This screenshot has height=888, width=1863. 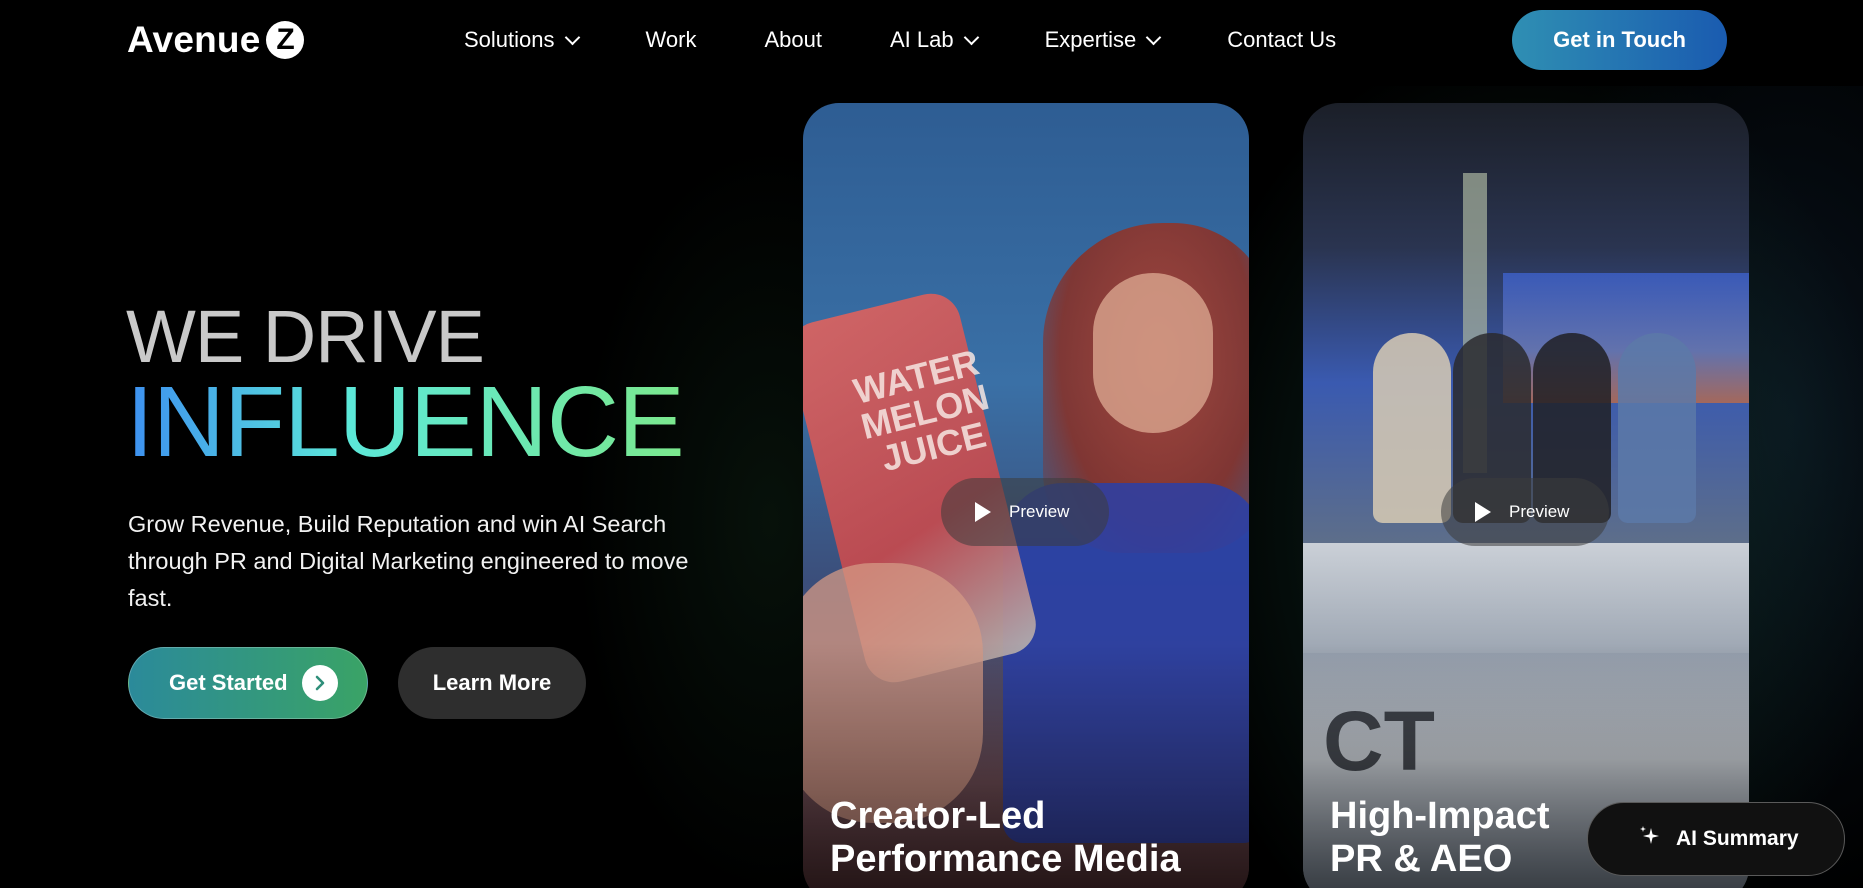 I want to click on nav-item-solutions: Solutions, so click(x=522, y=40).